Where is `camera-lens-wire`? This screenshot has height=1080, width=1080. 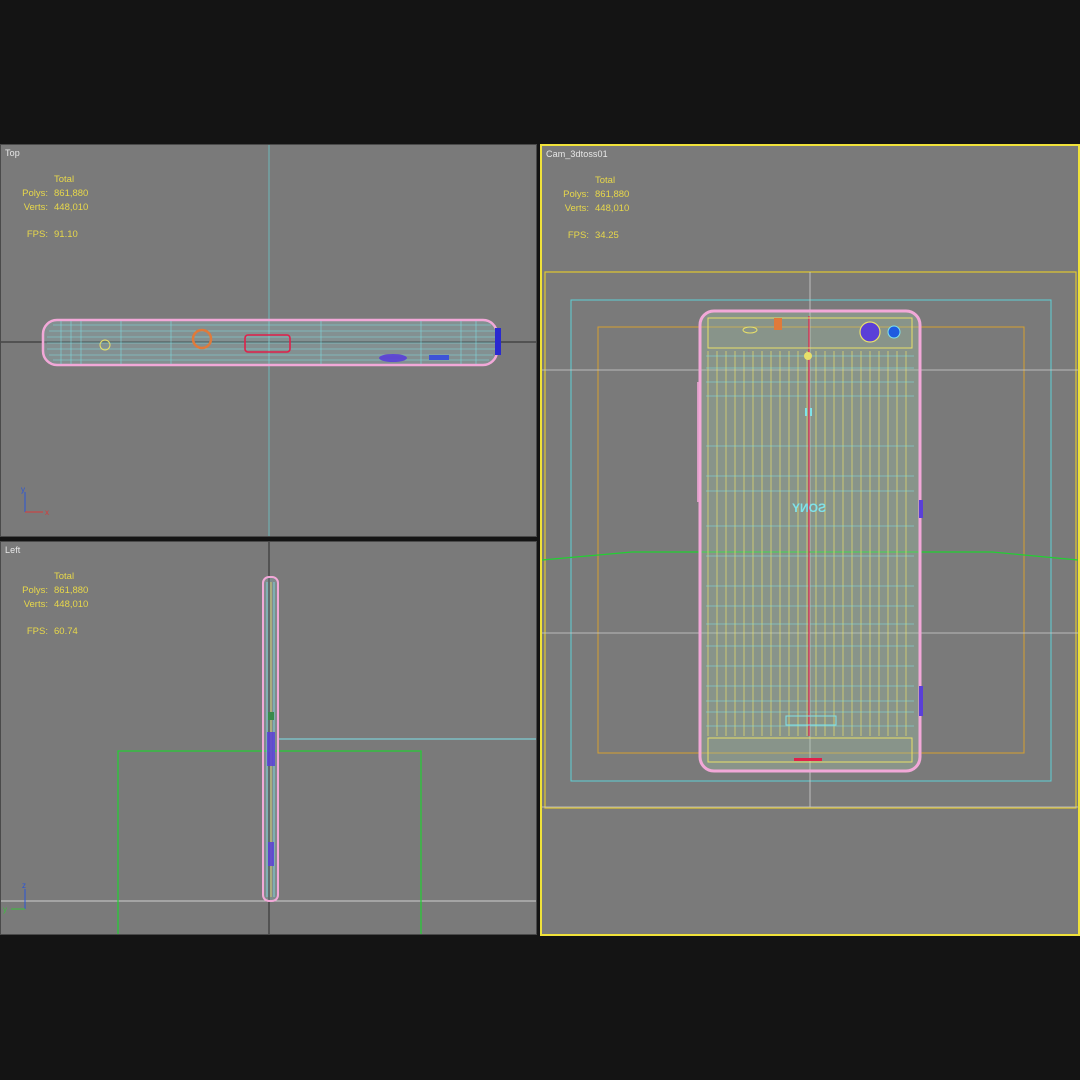
camera-lens-wire is located at coordinates (870, 332).